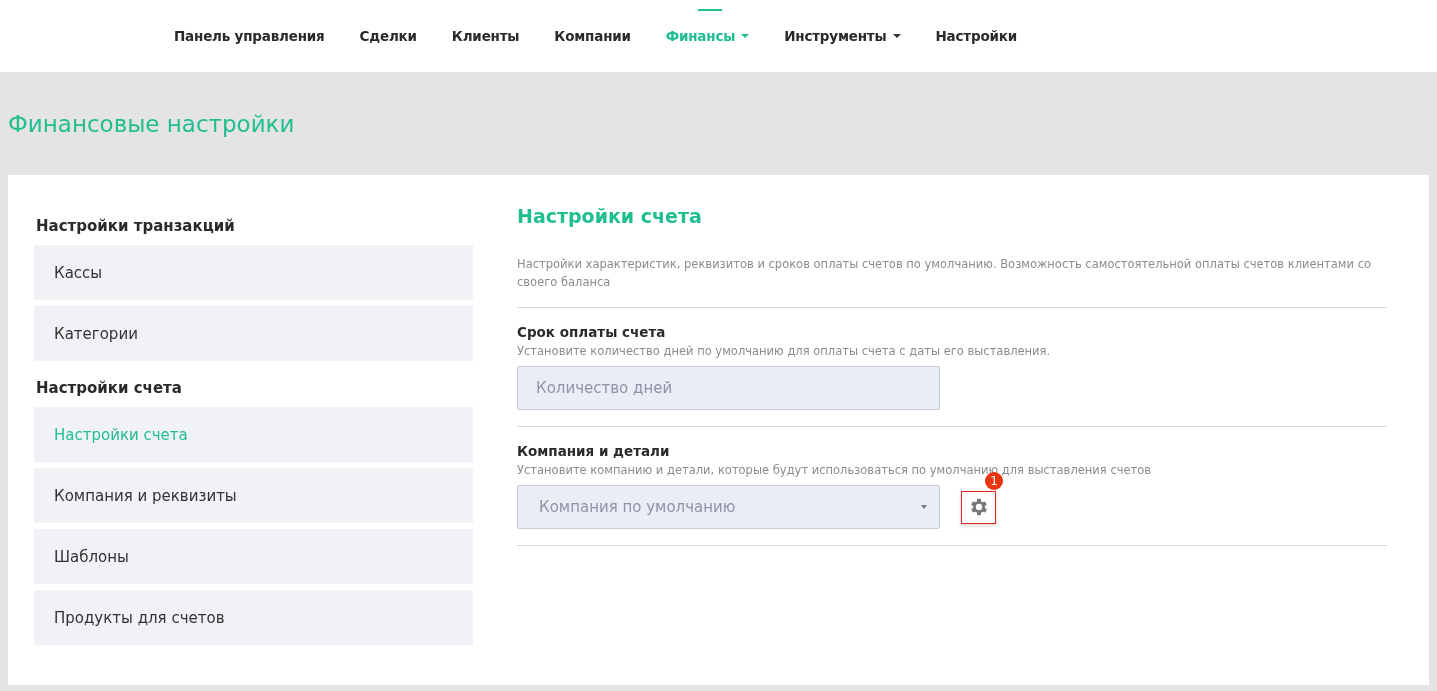 This screenshot has width=1437, height=691. Describe the element at coordinates (152, 124) in the screenshot. I see `page-title: Финансовые настройки` at that location.